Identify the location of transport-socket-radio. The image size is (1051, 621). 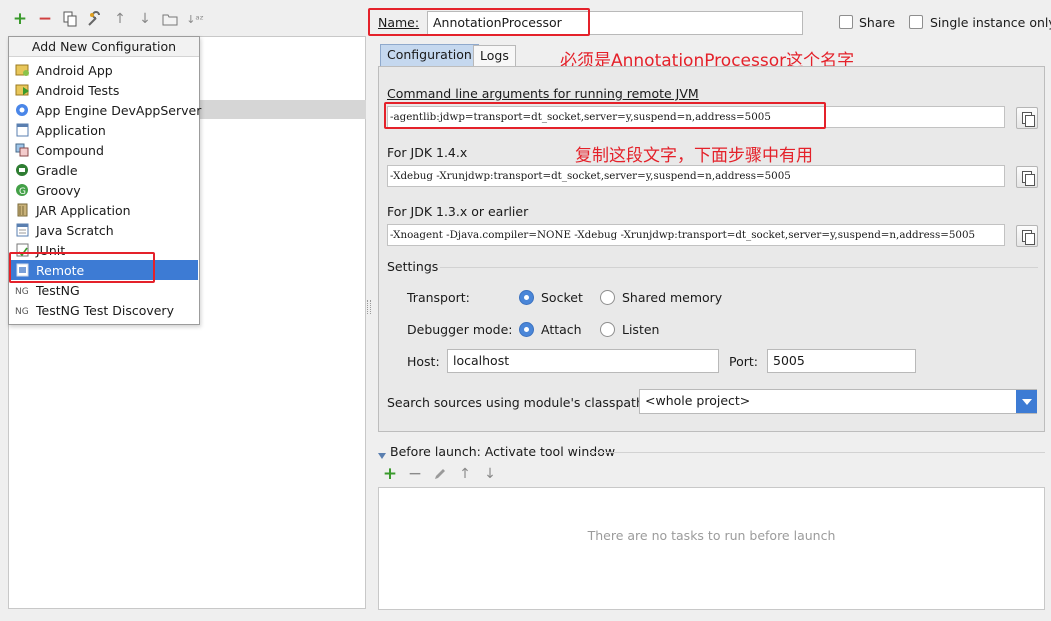
(526, 297).